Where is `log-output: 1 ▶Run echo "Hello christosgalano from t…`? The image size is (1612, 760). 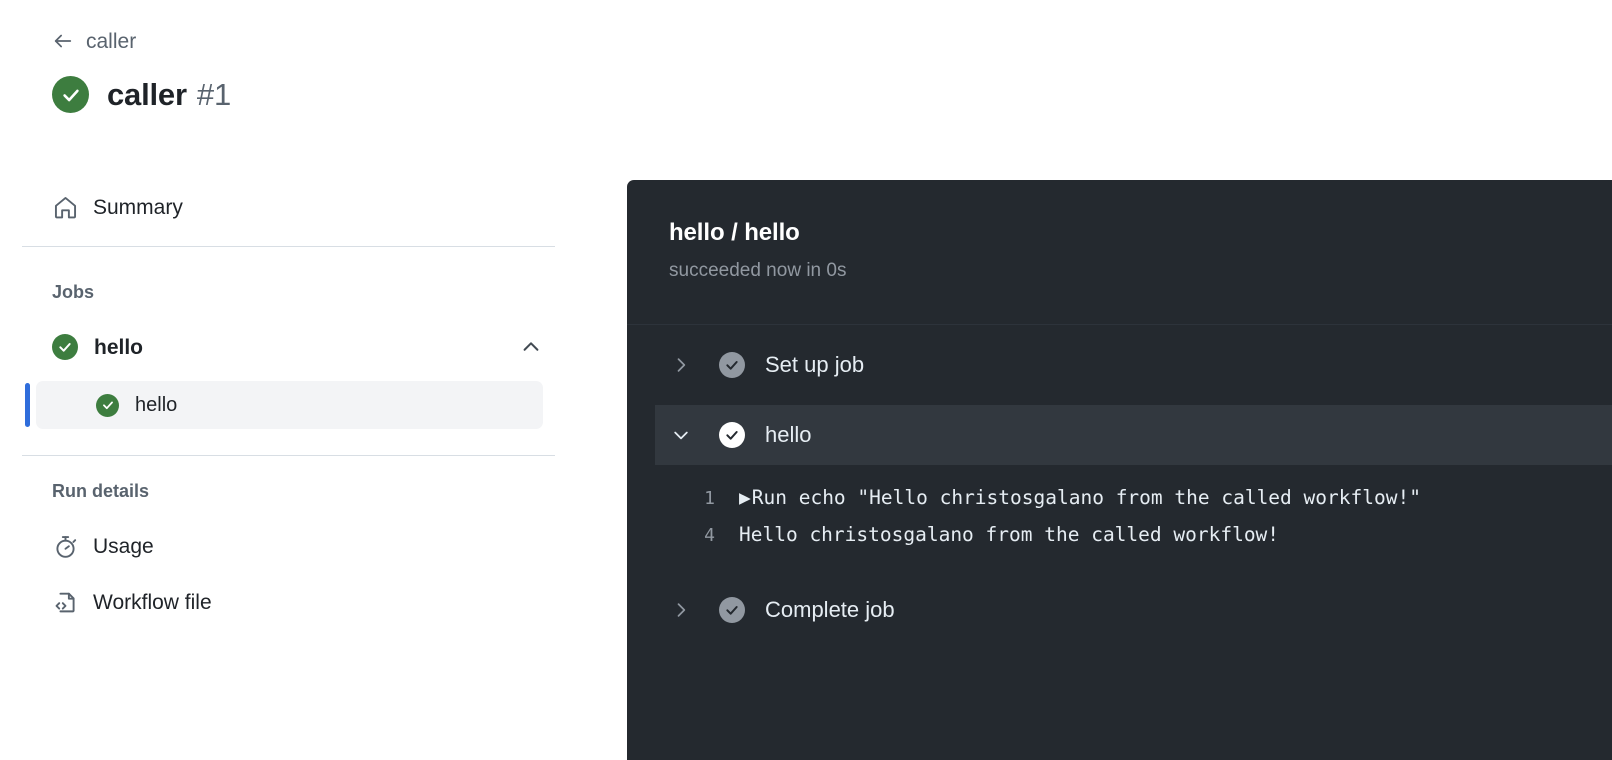
log-output: 1 ▶Run echo "Hello christosgalano from t… is located at coordinates (1133, 517).